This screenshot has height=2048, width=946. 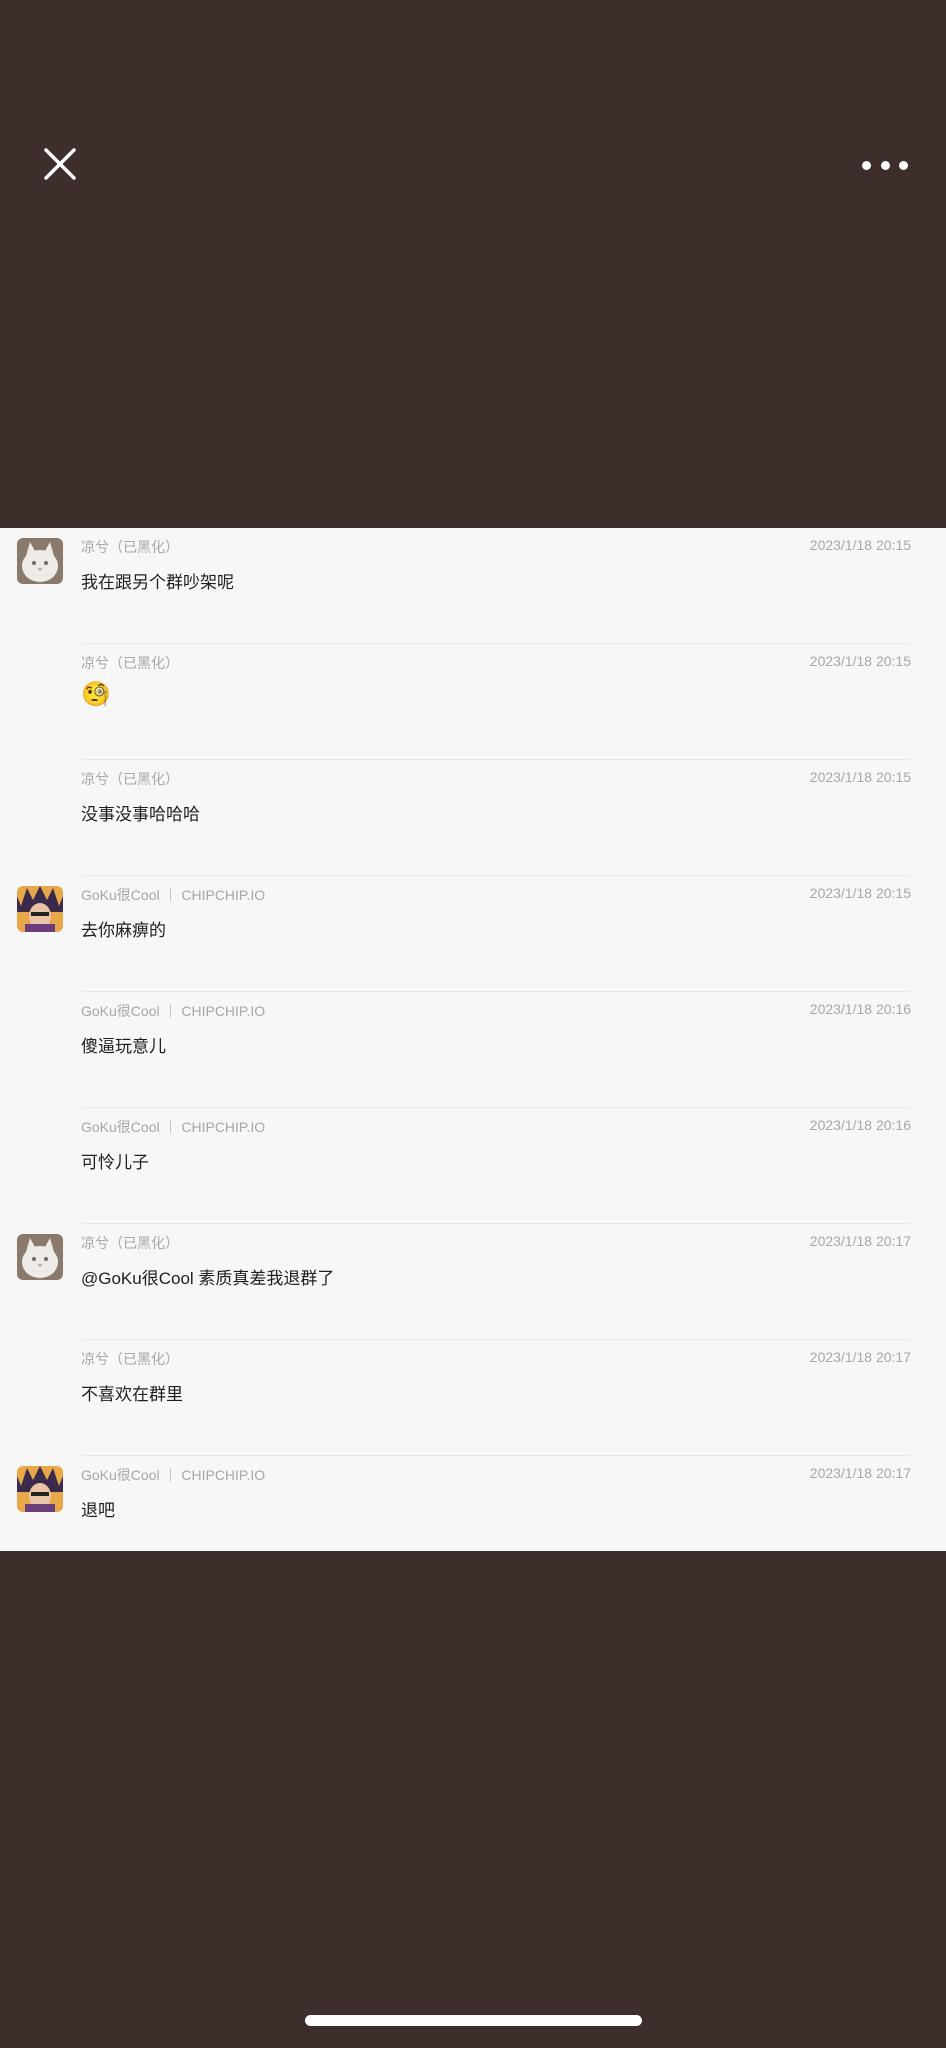 I want to click on message-row: 凉兮（已黑化） 2023/1/18 20:17 不喜欢在群里, so click(x=473, y=1398).